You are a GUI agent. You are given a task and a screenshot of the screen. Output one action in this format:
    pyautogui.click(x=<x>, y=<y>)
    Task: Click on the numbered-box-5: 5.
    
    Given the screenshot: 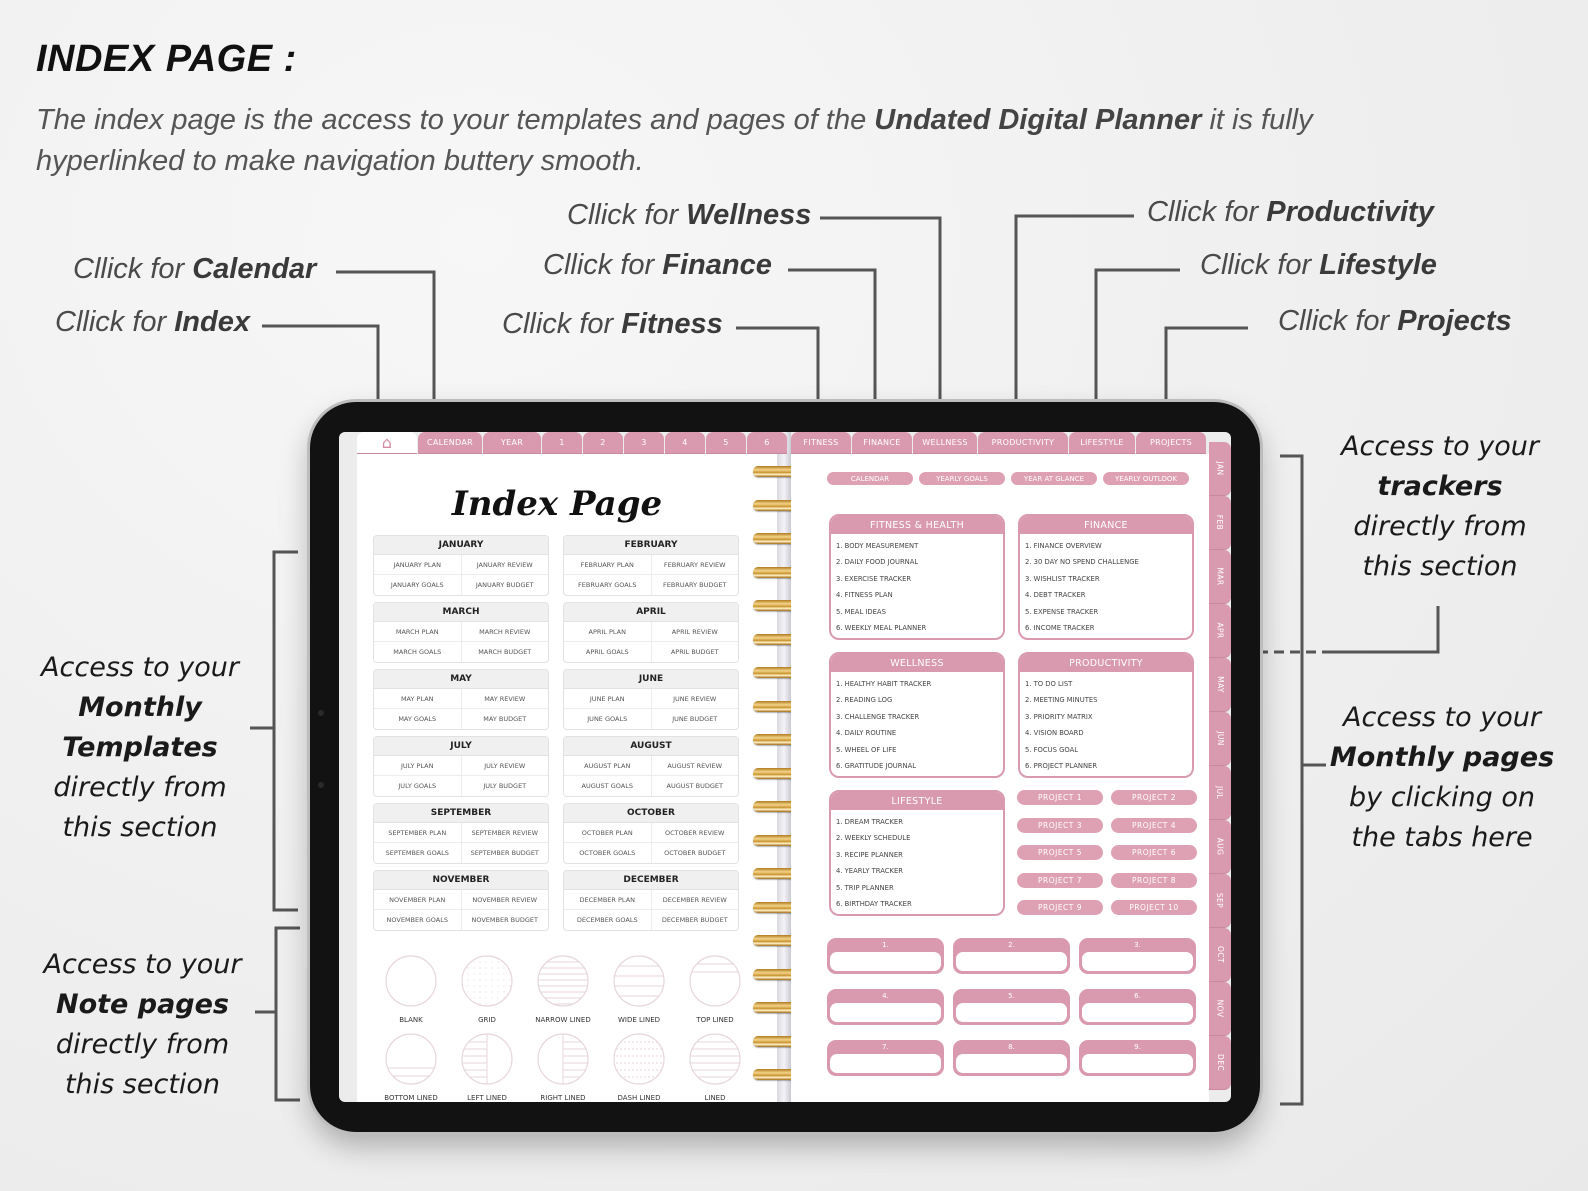 What is the action you would take?
    pyautogui.click(x=1011, y=1007)
    